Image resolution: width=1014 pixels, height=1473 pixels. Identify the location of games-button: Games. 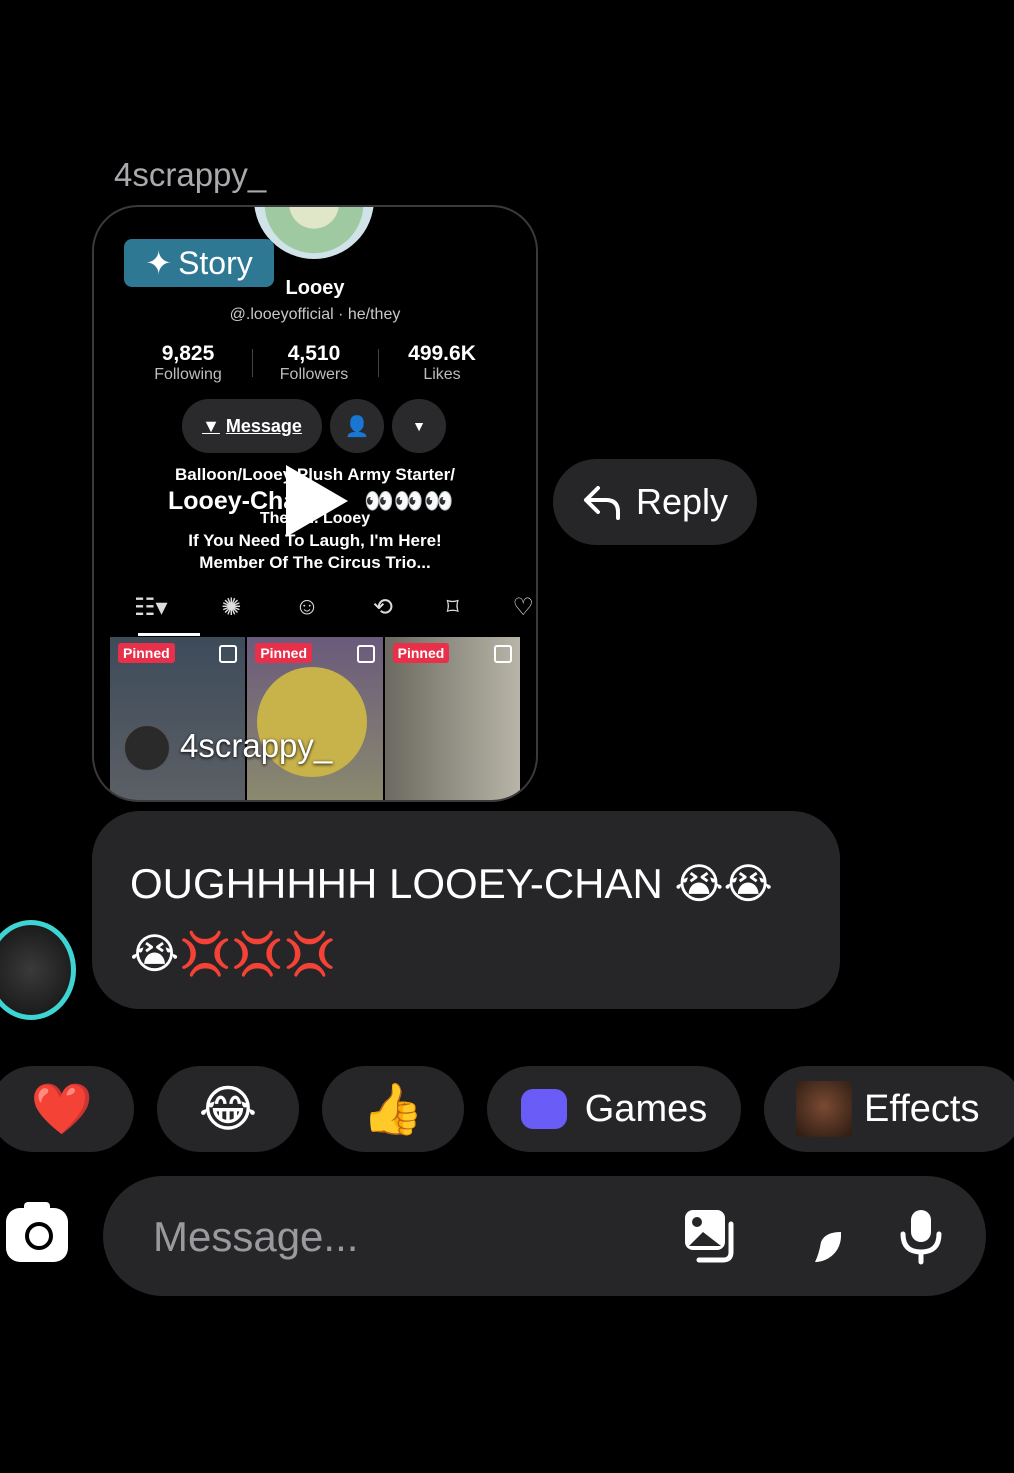
(614, 1109).